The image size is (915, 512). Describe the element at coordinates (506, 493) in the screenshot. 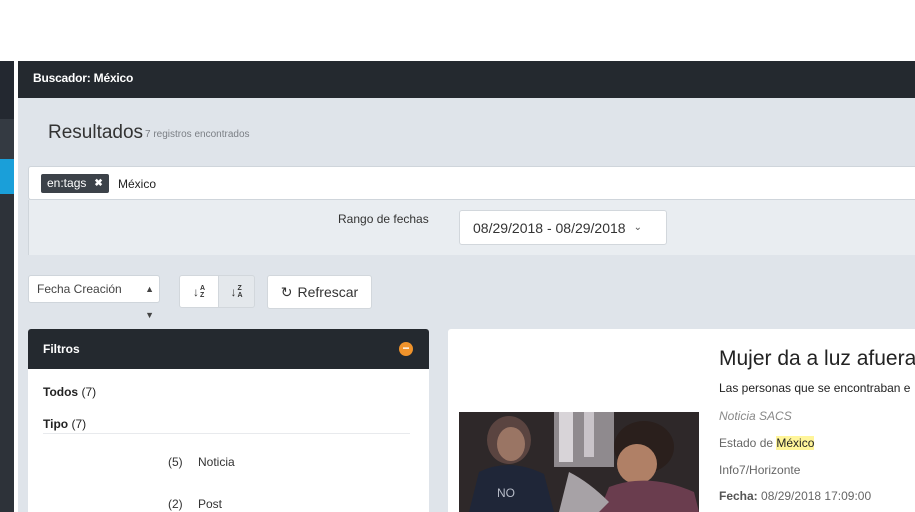

I see `svg-text: NO` at that location.